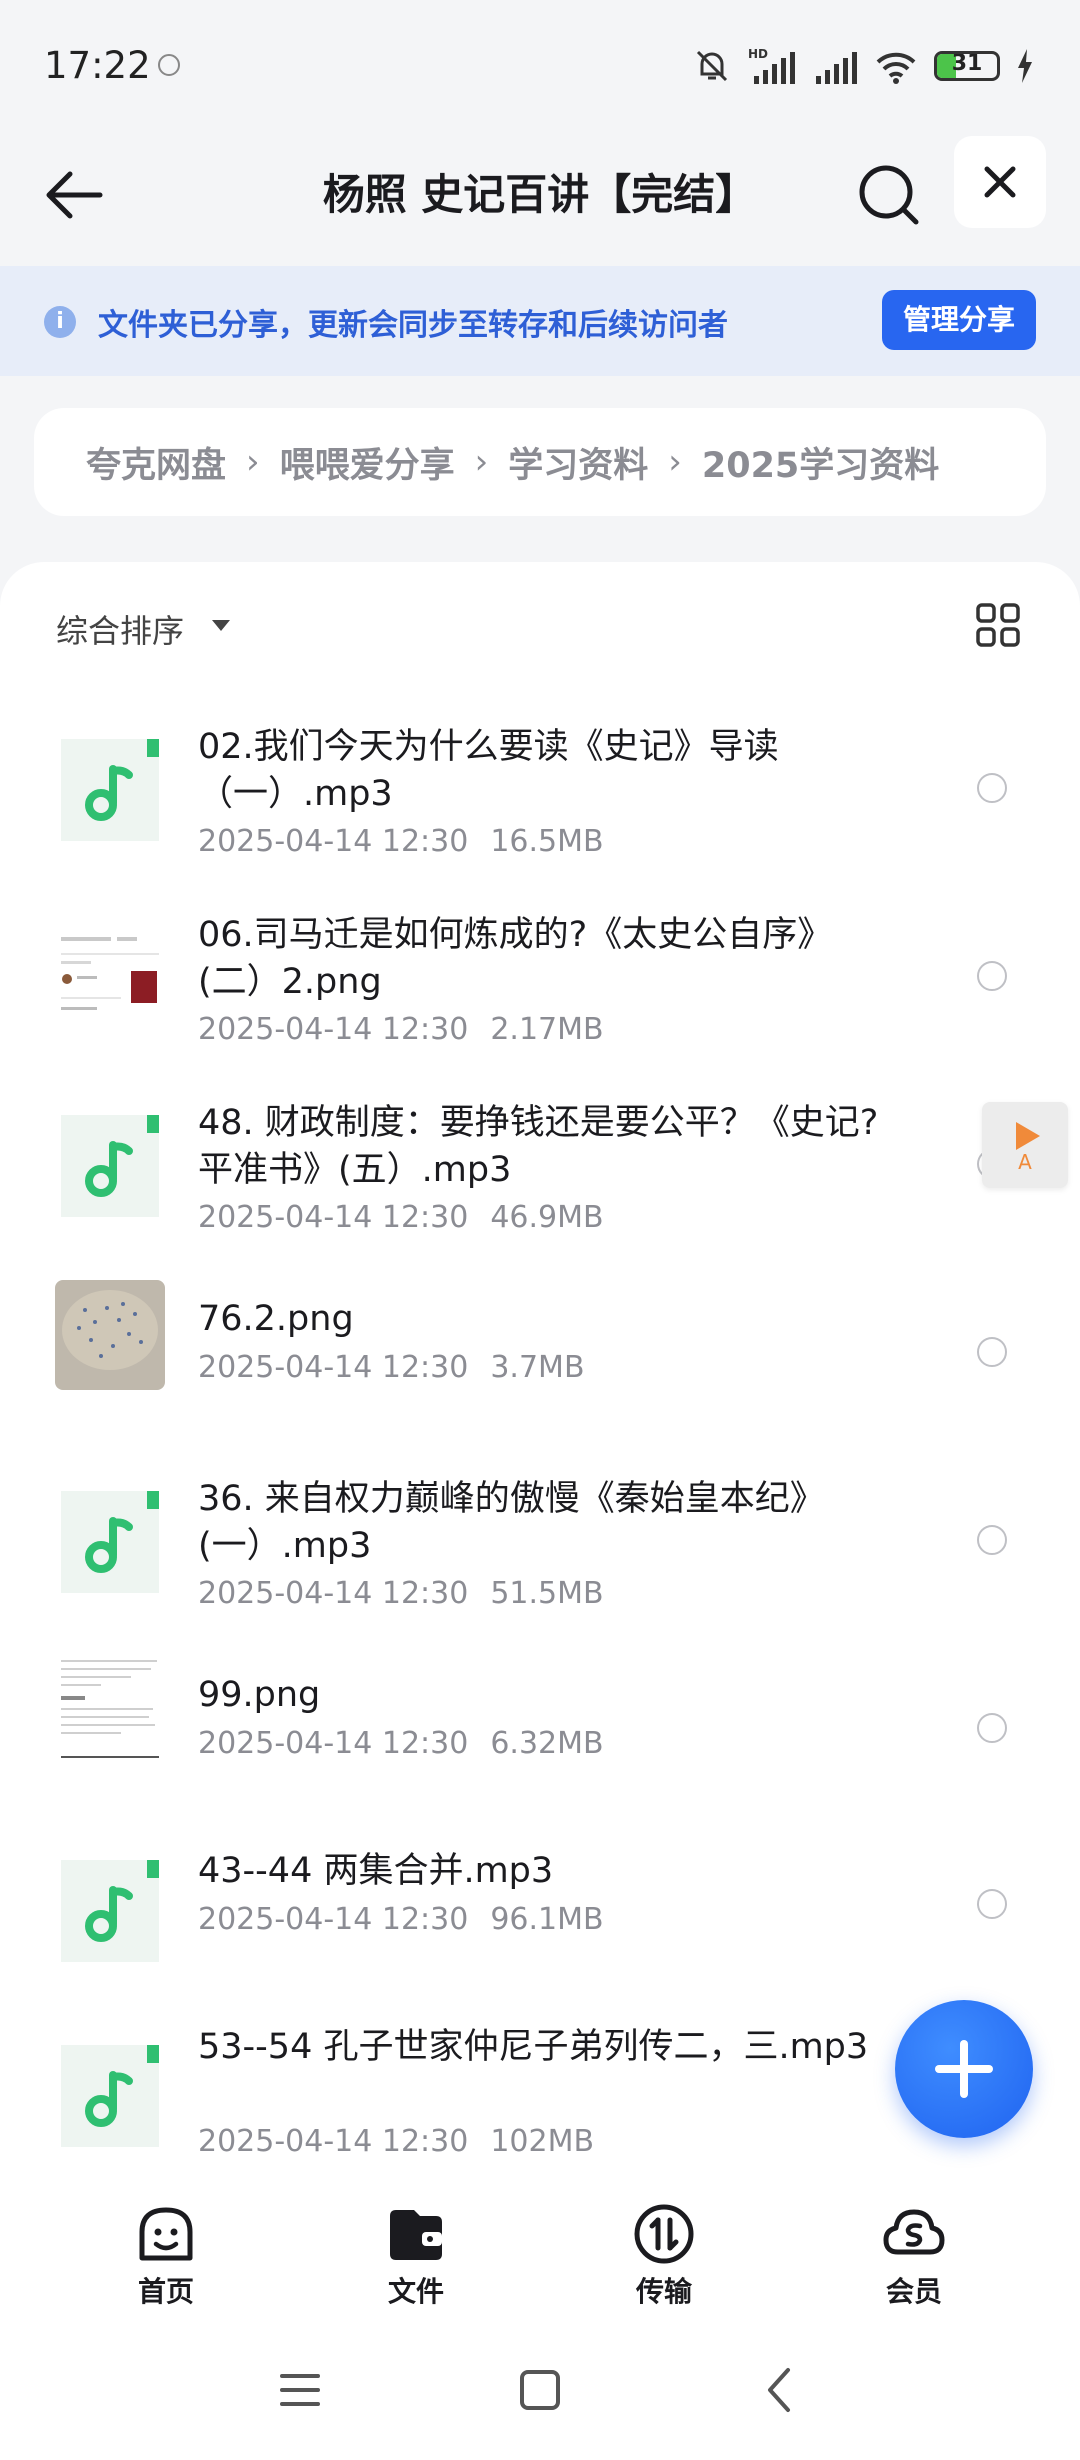 The height and width of the screenshot is (2460, 1080). I want to click on arrow-left-icon, so click(75, 195).